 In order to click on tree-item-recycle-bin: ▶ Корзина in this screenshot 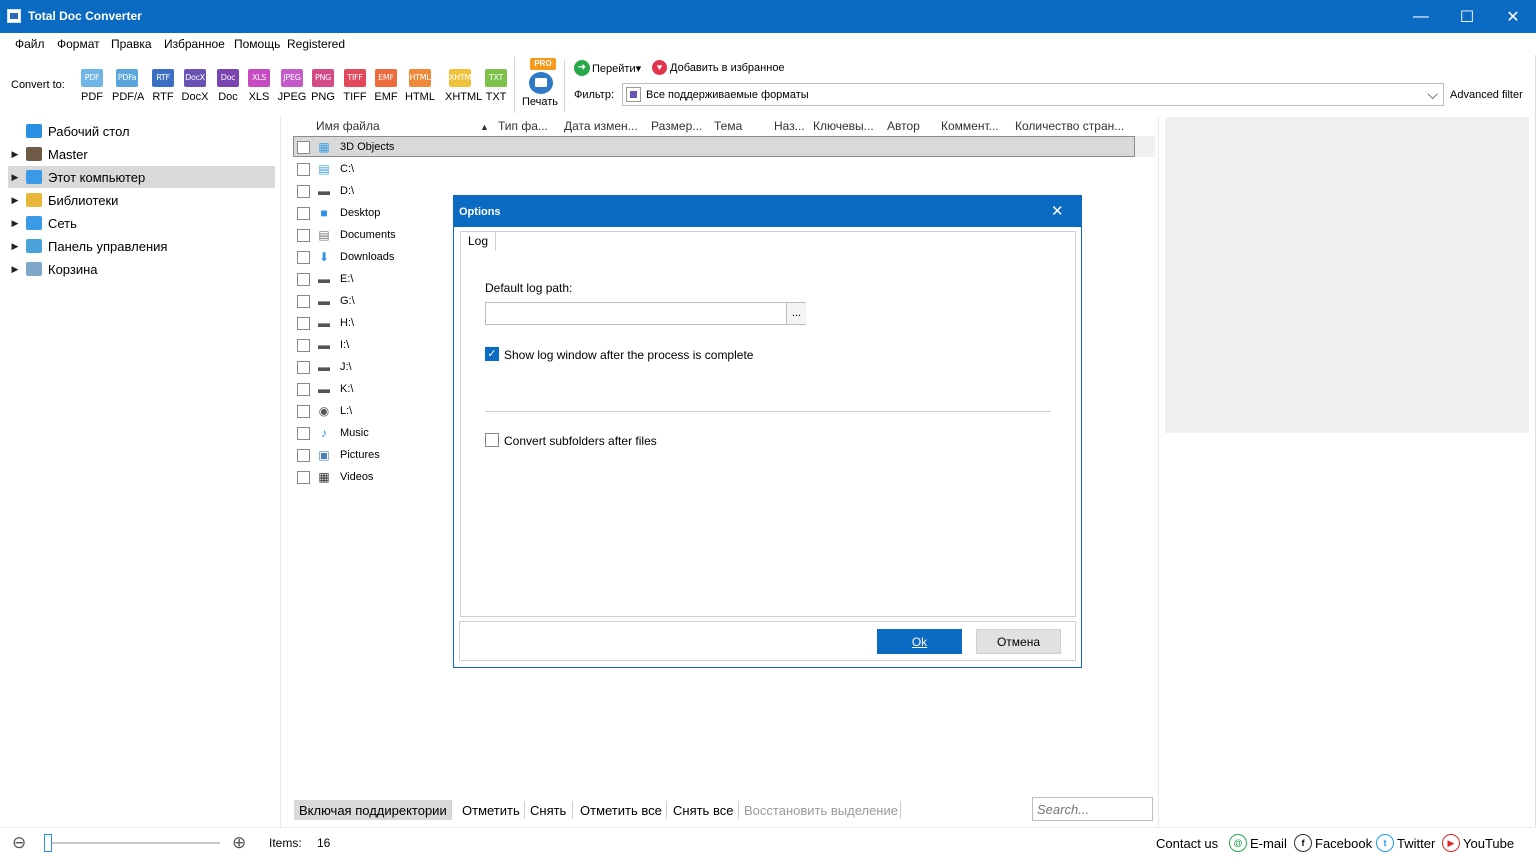, I will do `click(141, 269)`.